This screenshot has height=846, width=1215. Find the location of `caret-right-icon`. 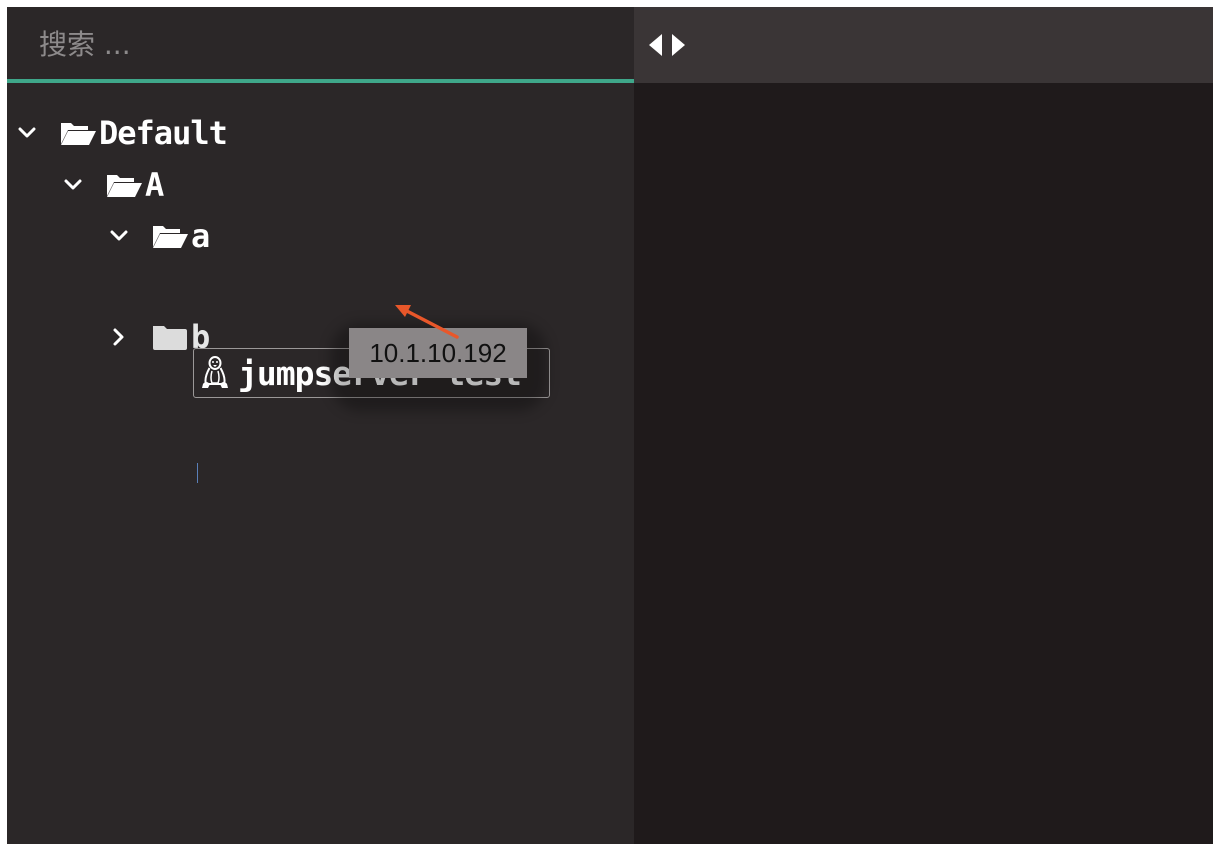

caret-right-icon is located at coordinates (678, 45).